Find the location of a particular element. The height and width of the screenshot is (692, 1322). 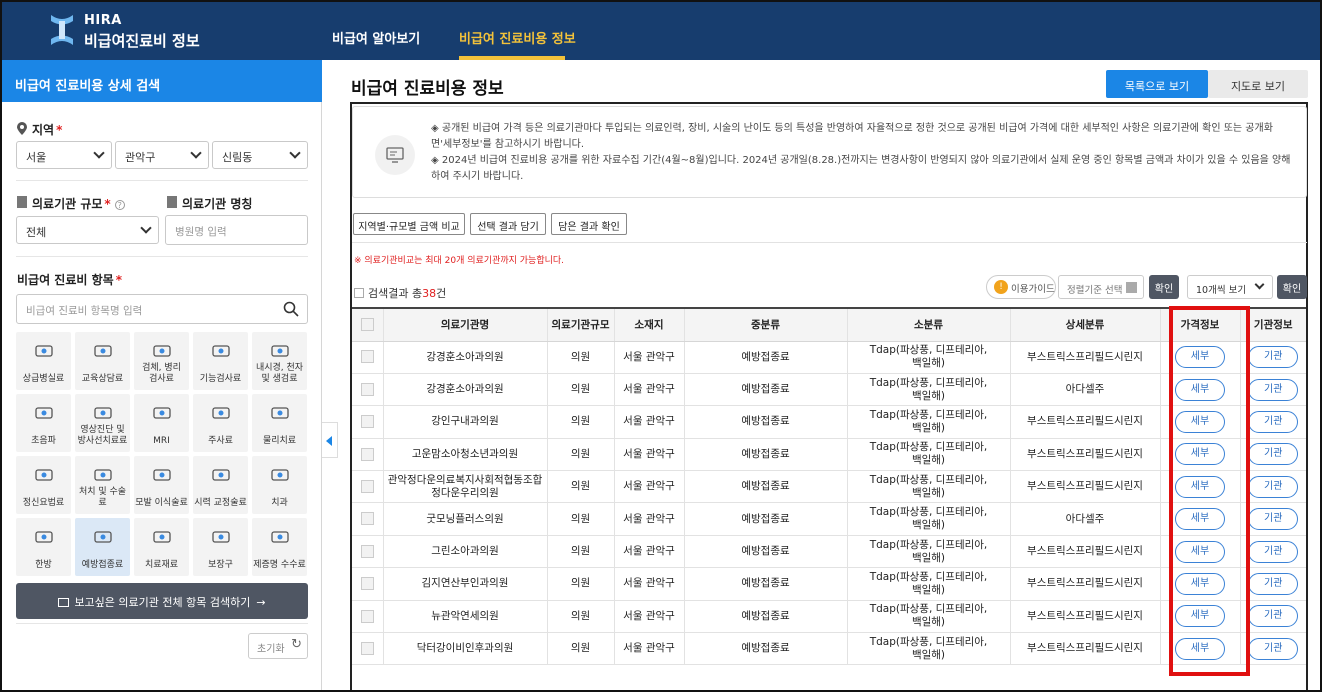

mri-icon is located at coordinates (162, 413).